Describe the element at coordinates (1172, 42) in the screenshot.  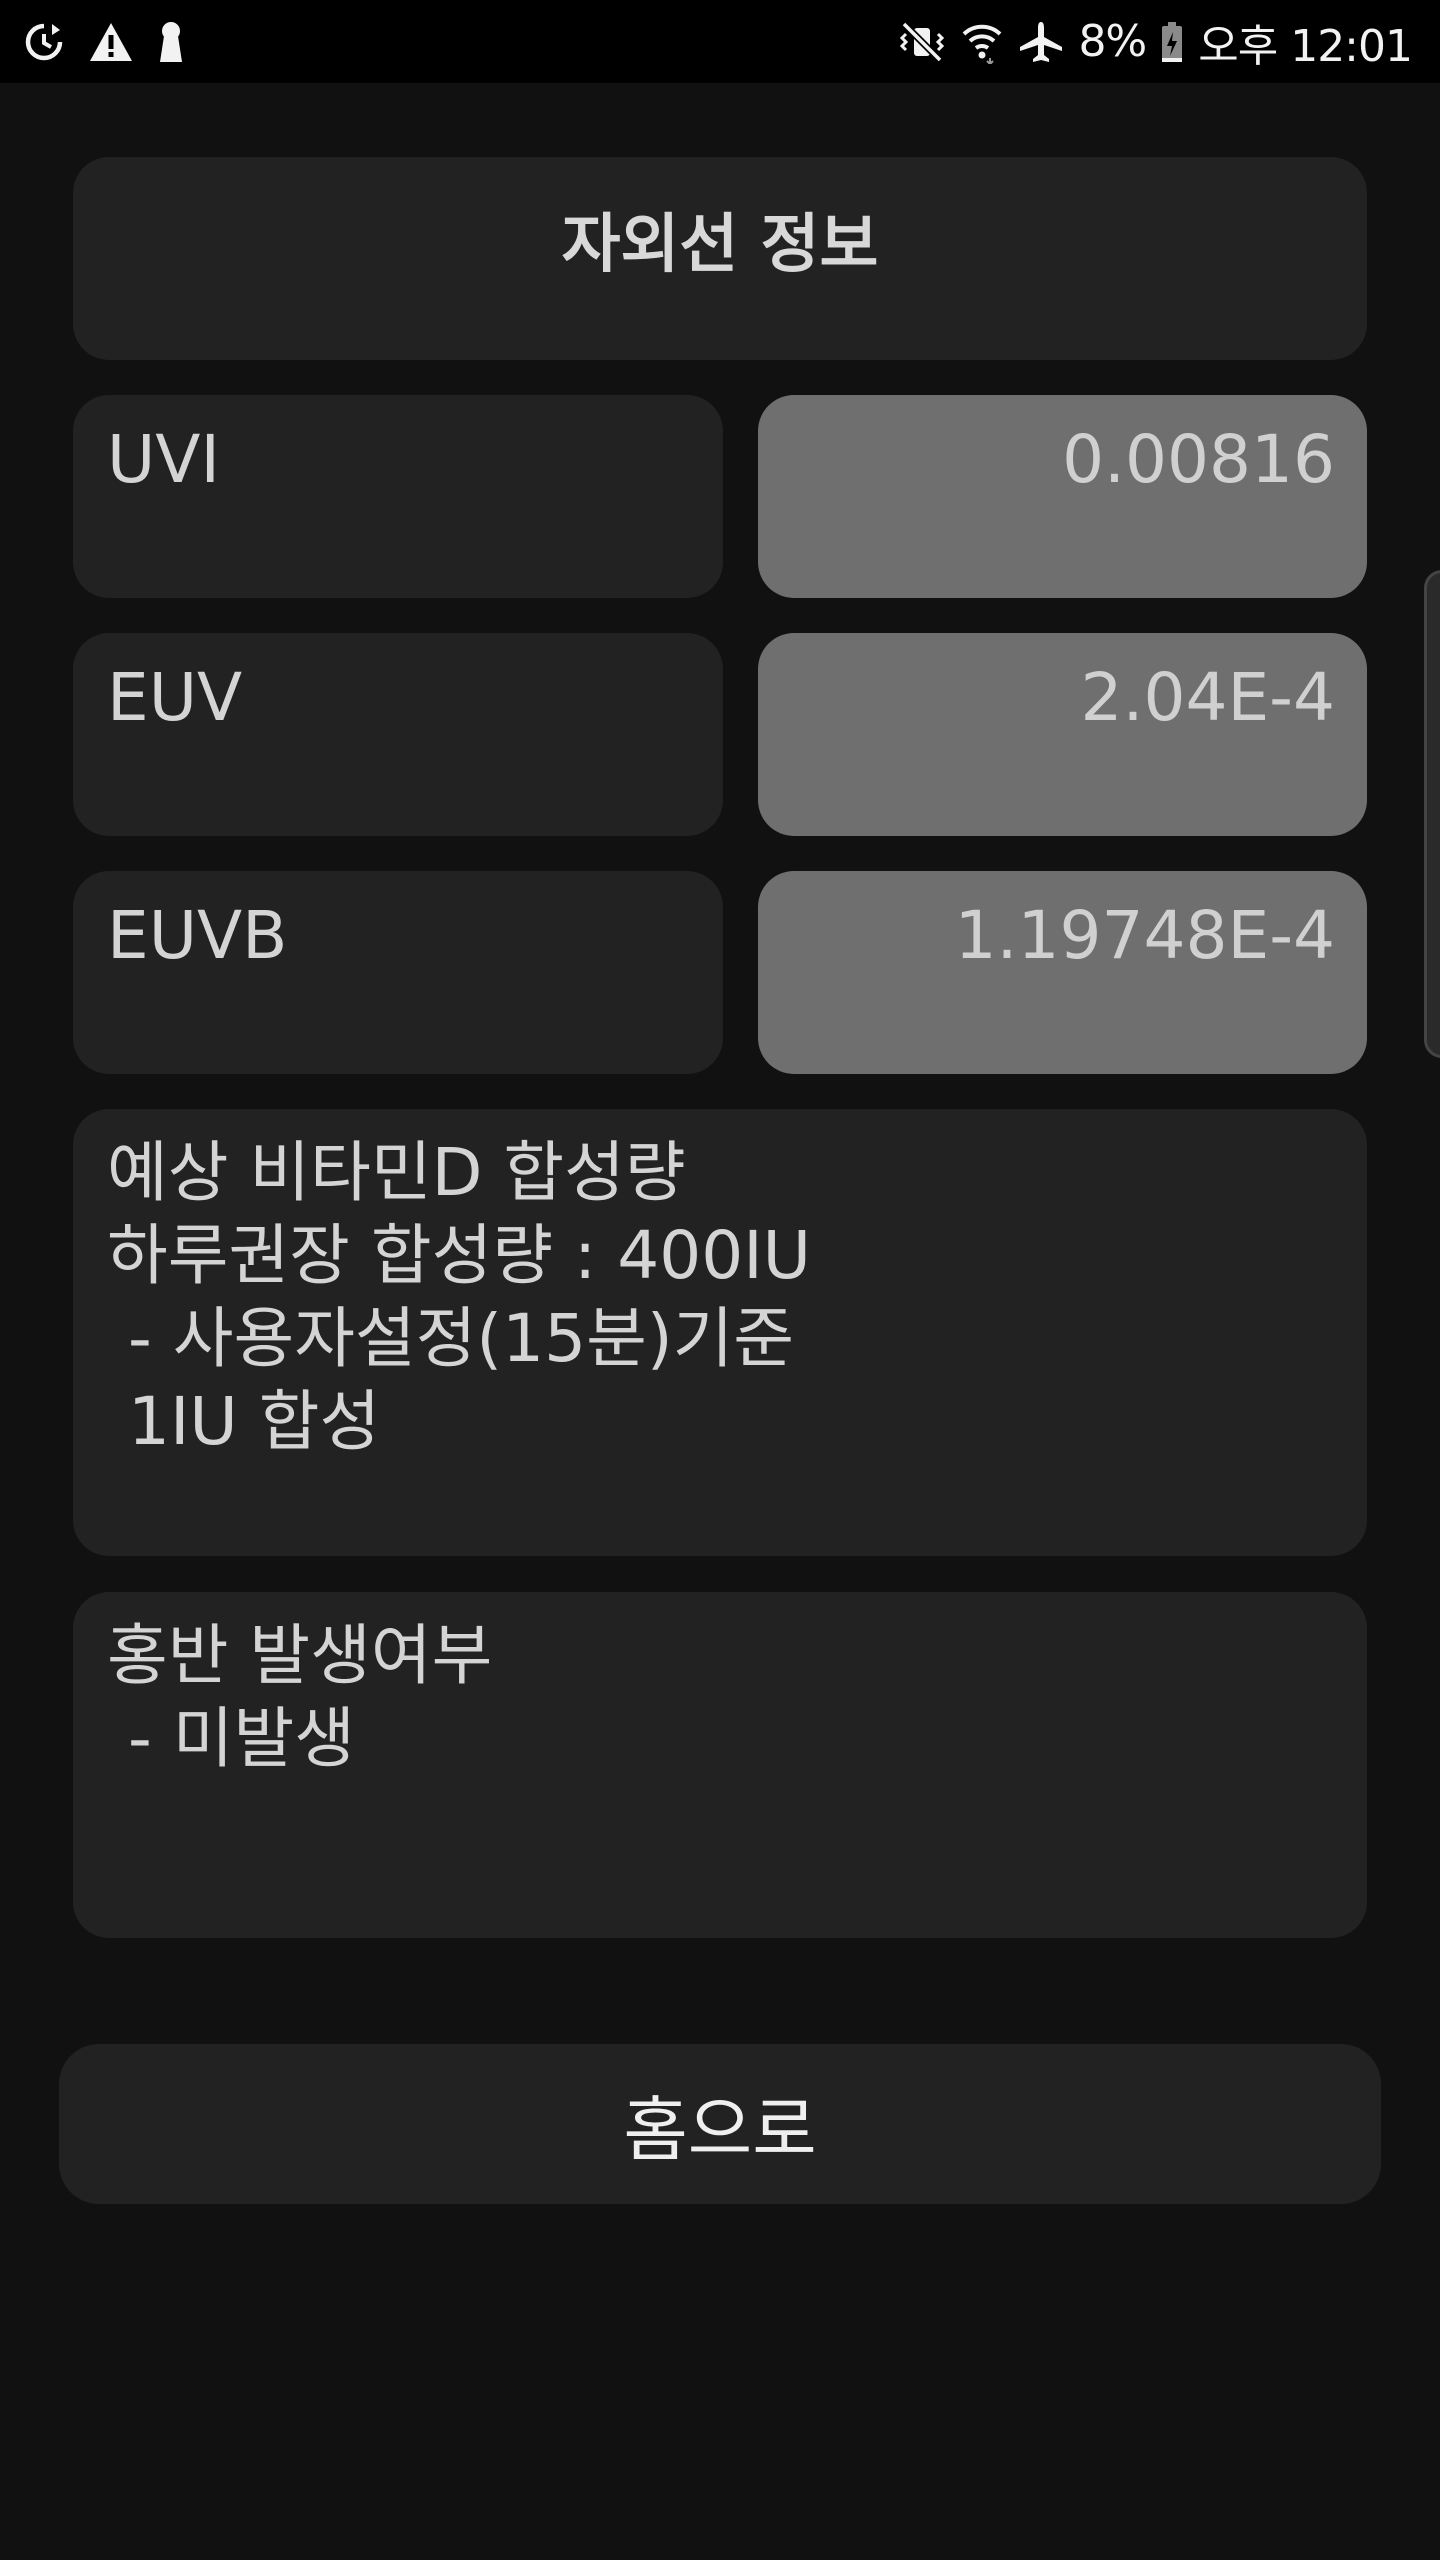
I see `battery-icon` at that location.